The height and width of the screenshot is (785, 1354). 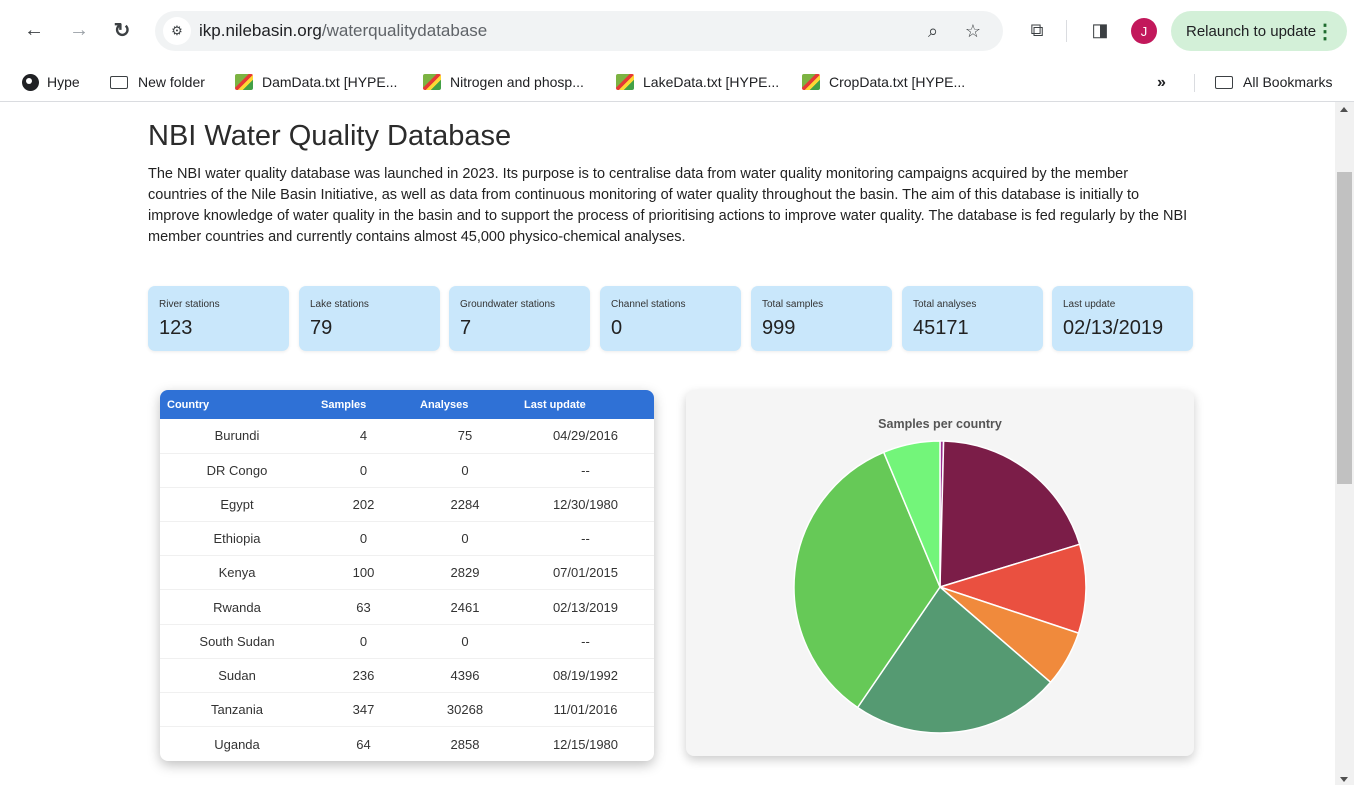 I want to click on page-title: NBI Water Quality Database, so click(x=330, y=136).